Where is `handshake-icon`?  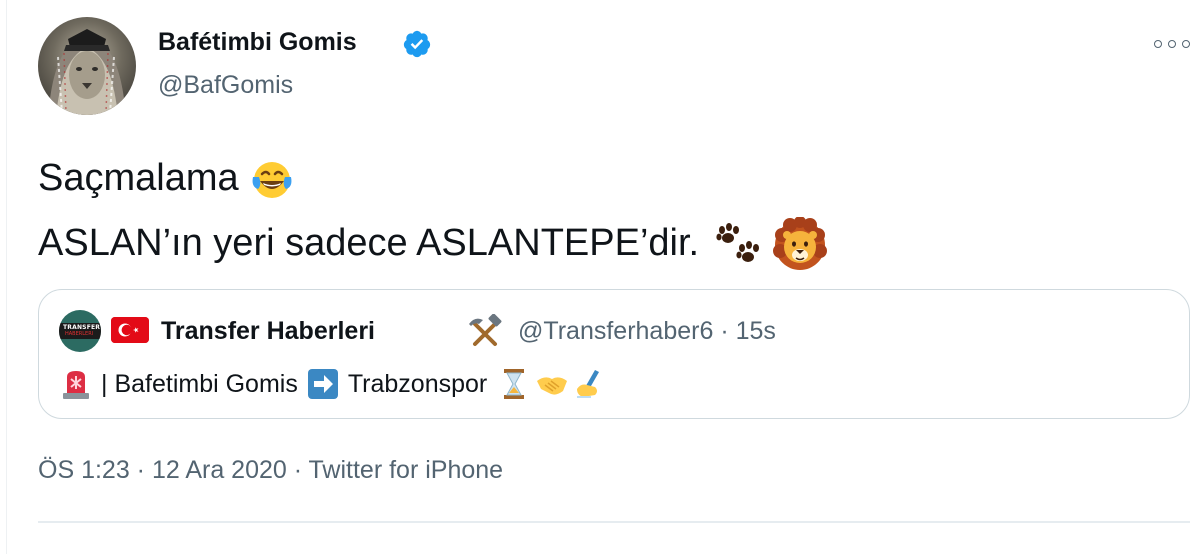
handshake-icon is located at coordinates (552, 386).